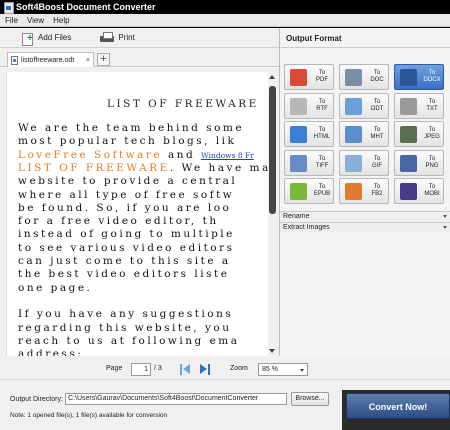  What do you see at coordinates (309, 162) in the screenshot?
I see `format-button-tiff: To TIFF` at bounding box center [309, 162].